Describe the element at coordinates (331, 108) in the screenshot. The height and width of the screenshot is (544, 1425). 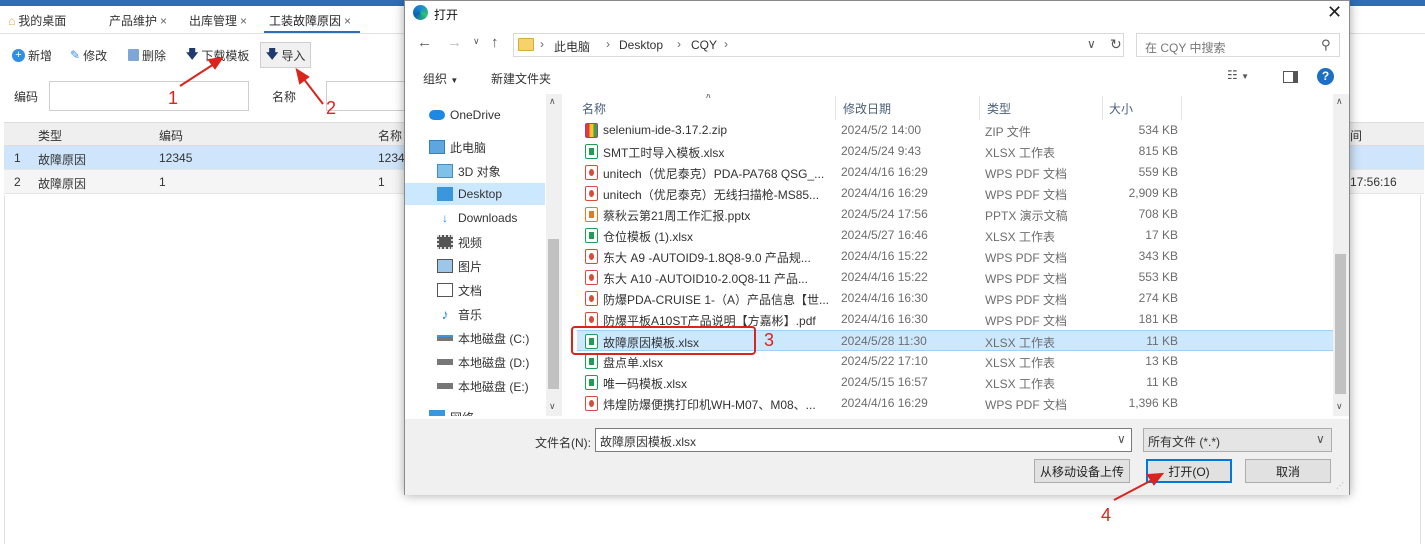
I see `annotation-number: 2` at that location.